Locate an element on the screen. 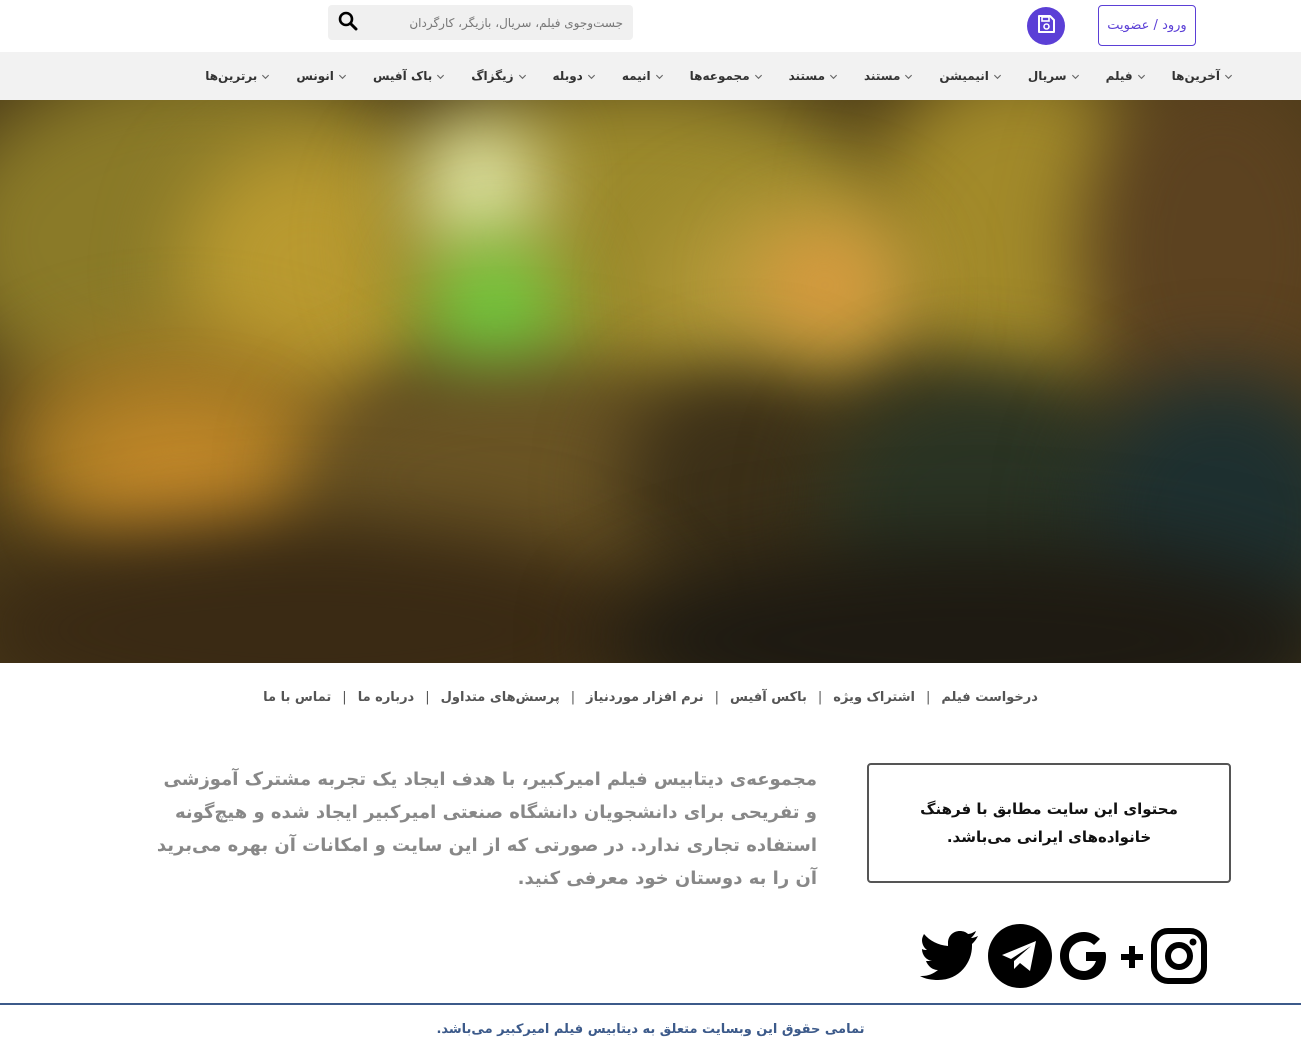  footer-link-software: نرم افزار موردنیاز is located at coordinates (644, 697).